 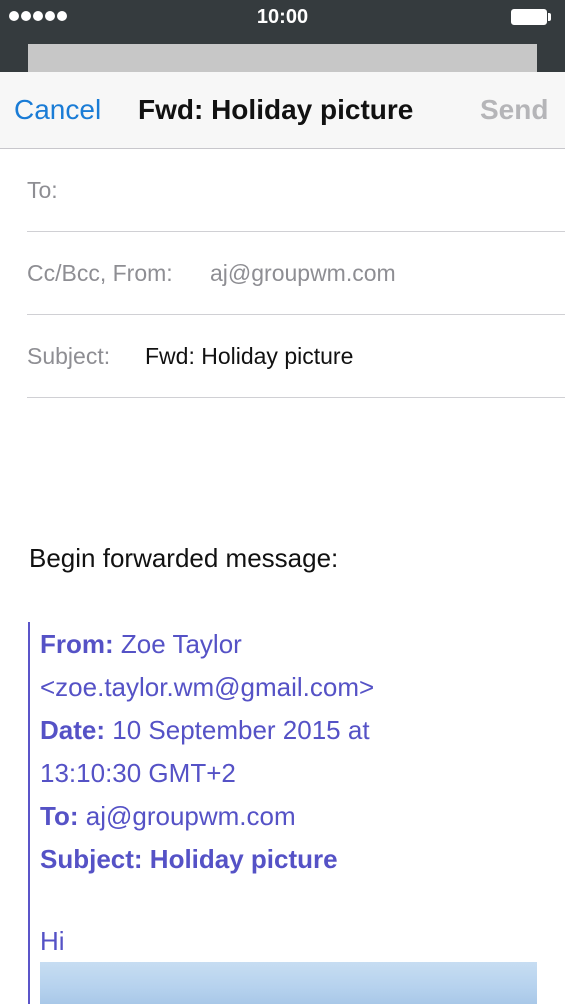 What do you see at coordinates (276, 109) in the screenshot?
I see `page-title: Fwd: Holiday picture` at bounding box center [276, 109].